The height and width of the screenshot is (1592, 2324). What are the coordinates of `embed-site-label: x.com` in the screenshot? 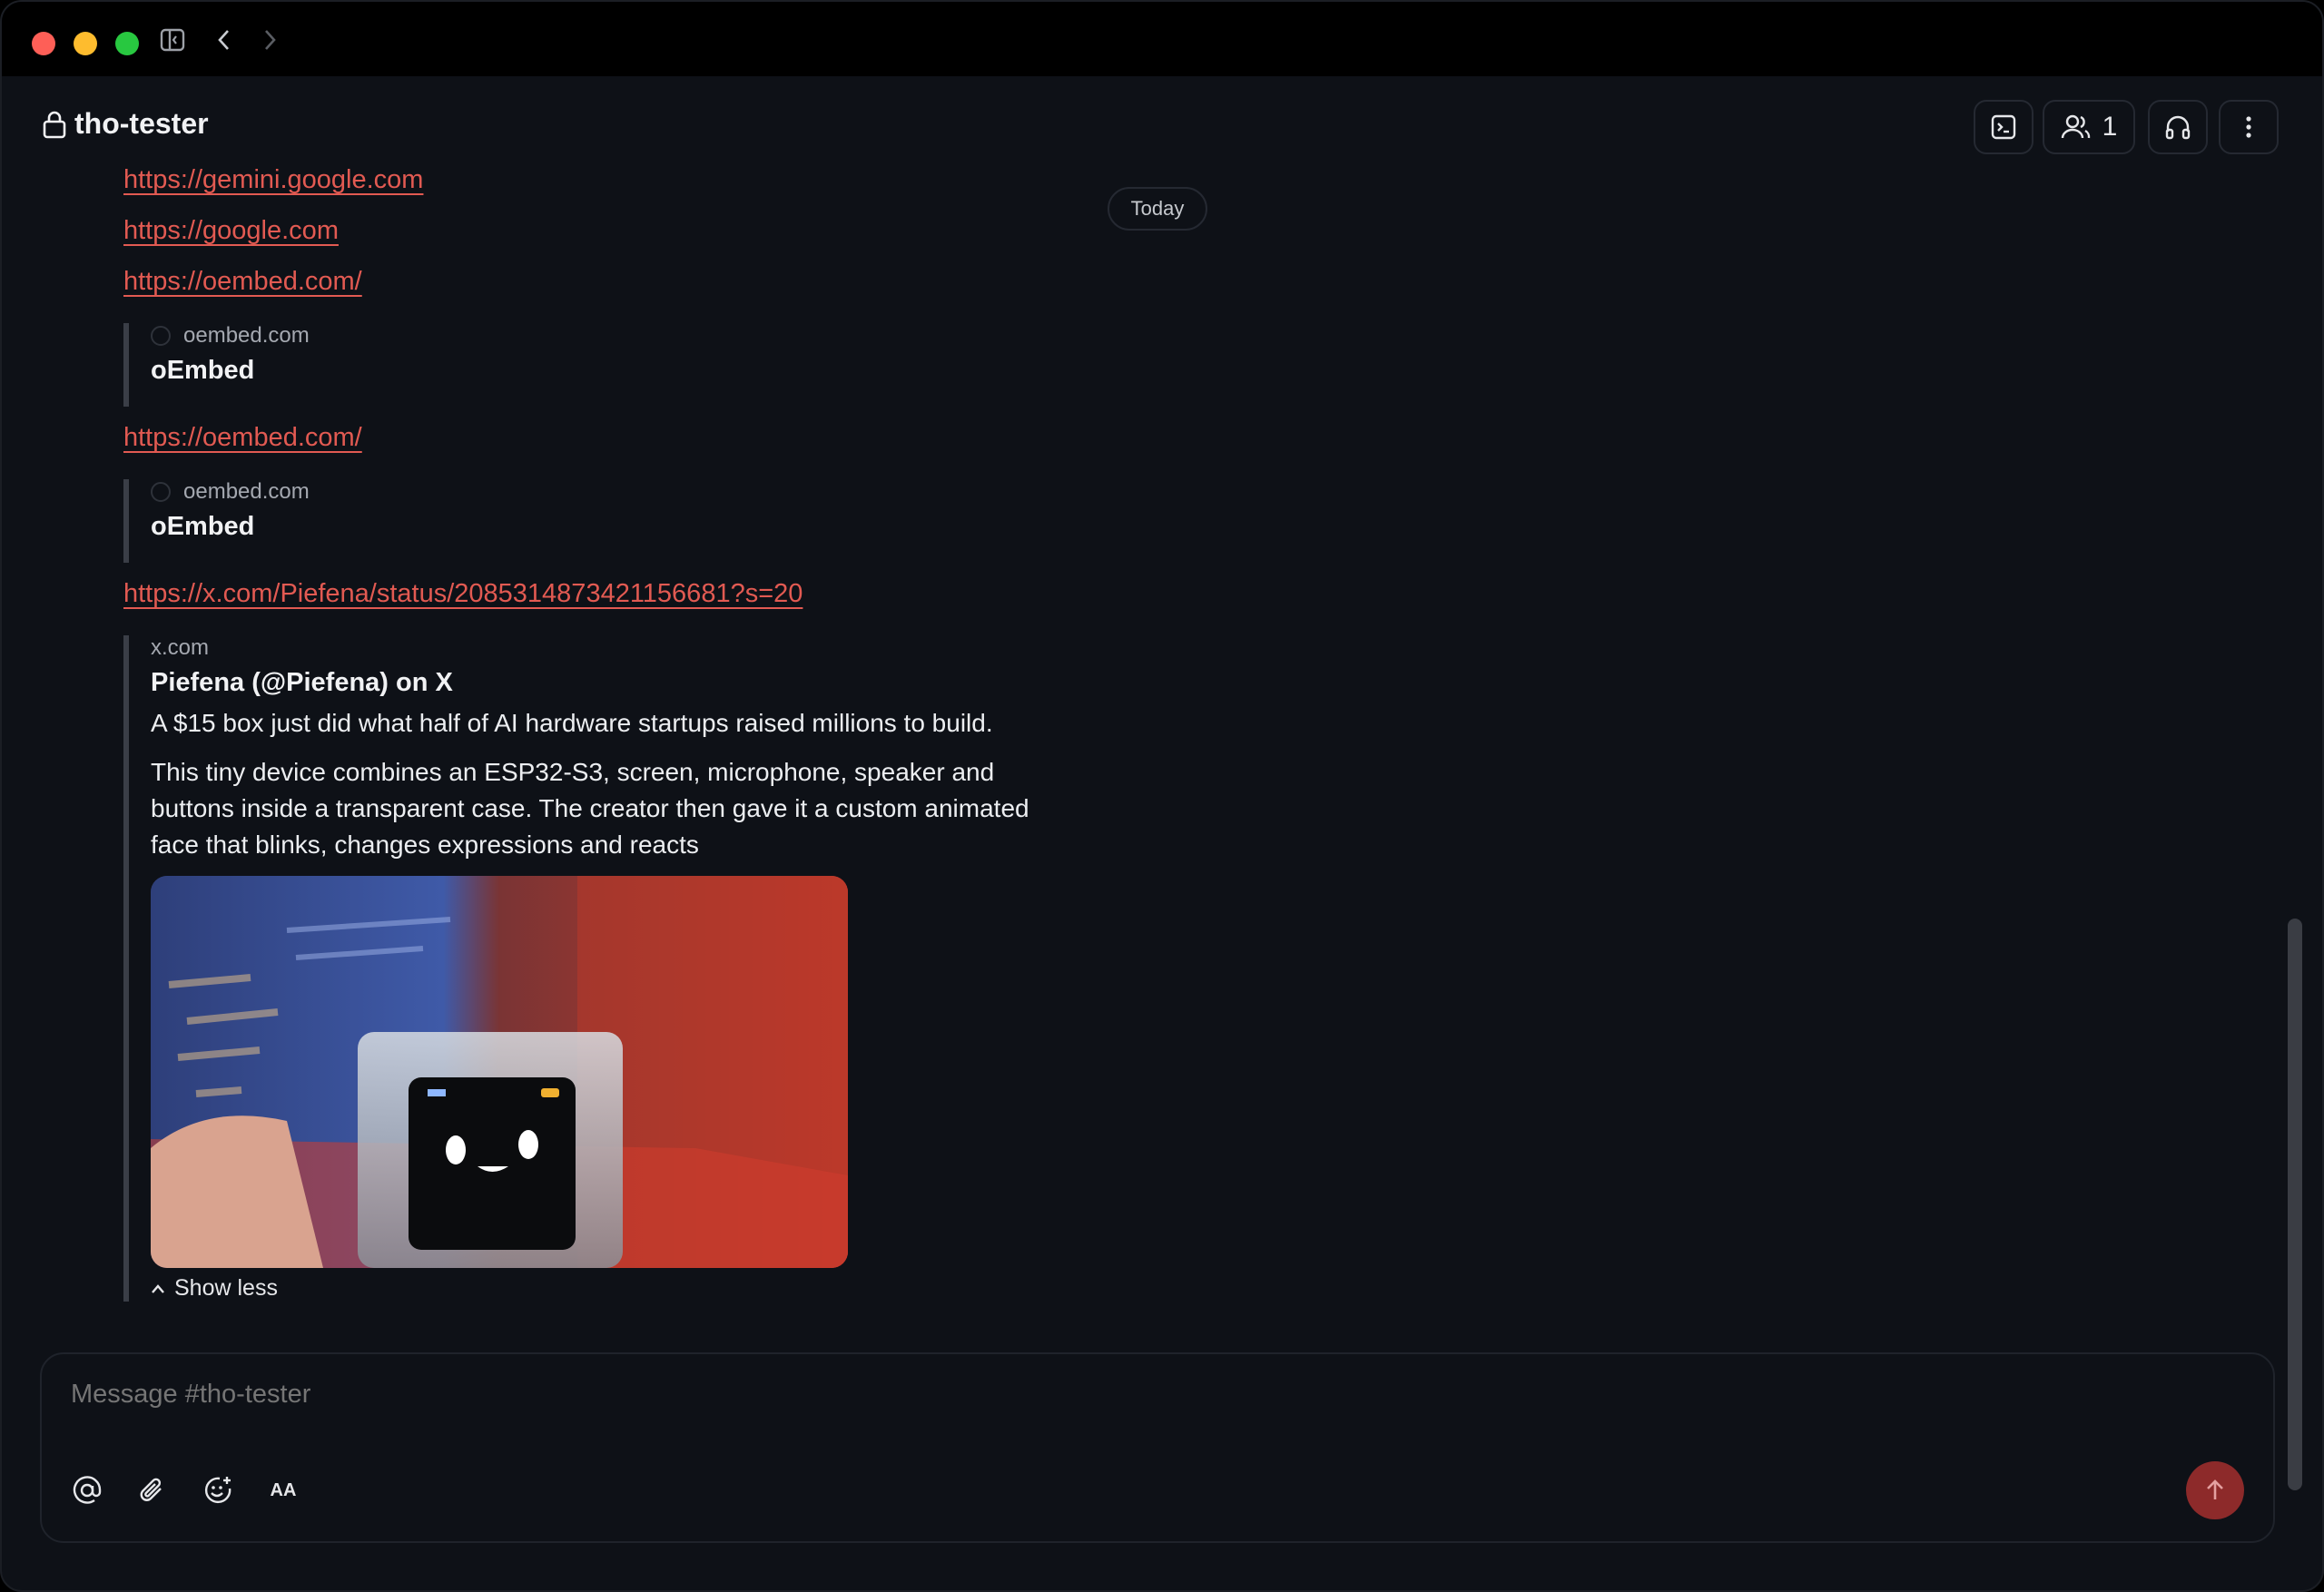 It's located at (180, 647).